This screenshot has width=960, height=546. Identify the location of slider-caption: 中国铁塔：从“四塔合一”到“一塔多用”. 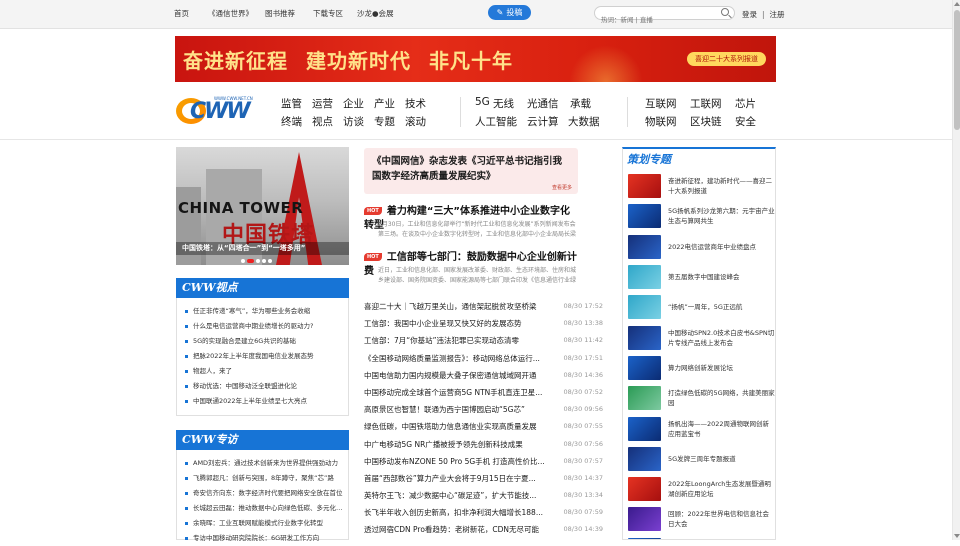
(262, 248).